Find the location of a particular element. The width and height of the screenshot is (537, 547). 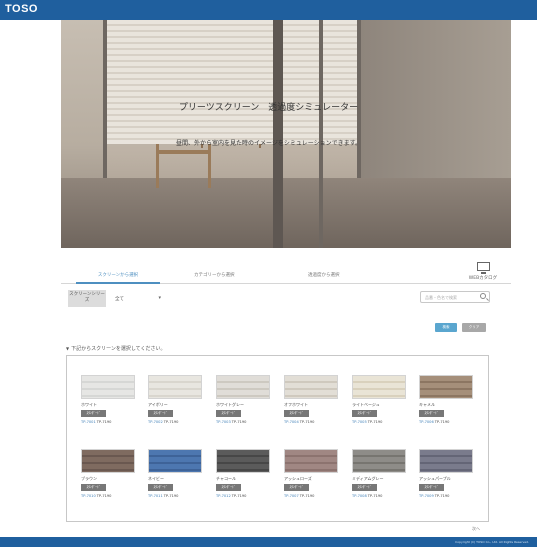

search-input: 品番・色名で検索 is located at coordinates (455, 297).